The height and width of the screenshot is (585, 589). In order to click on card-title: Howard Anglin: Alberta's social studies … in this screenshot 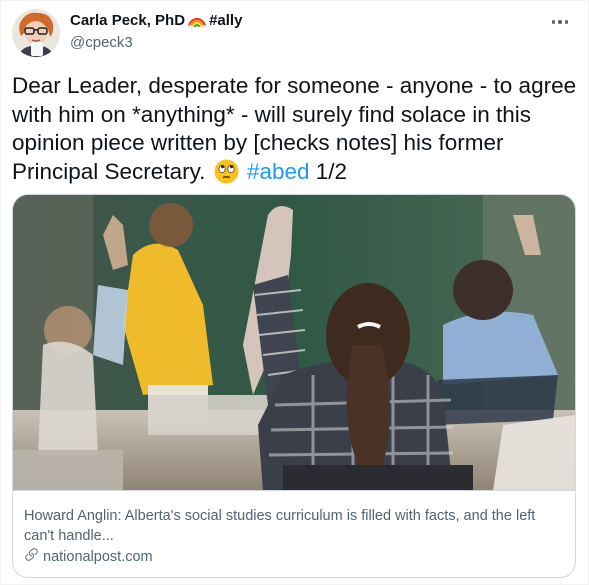, I will do `click(294, 526)`.